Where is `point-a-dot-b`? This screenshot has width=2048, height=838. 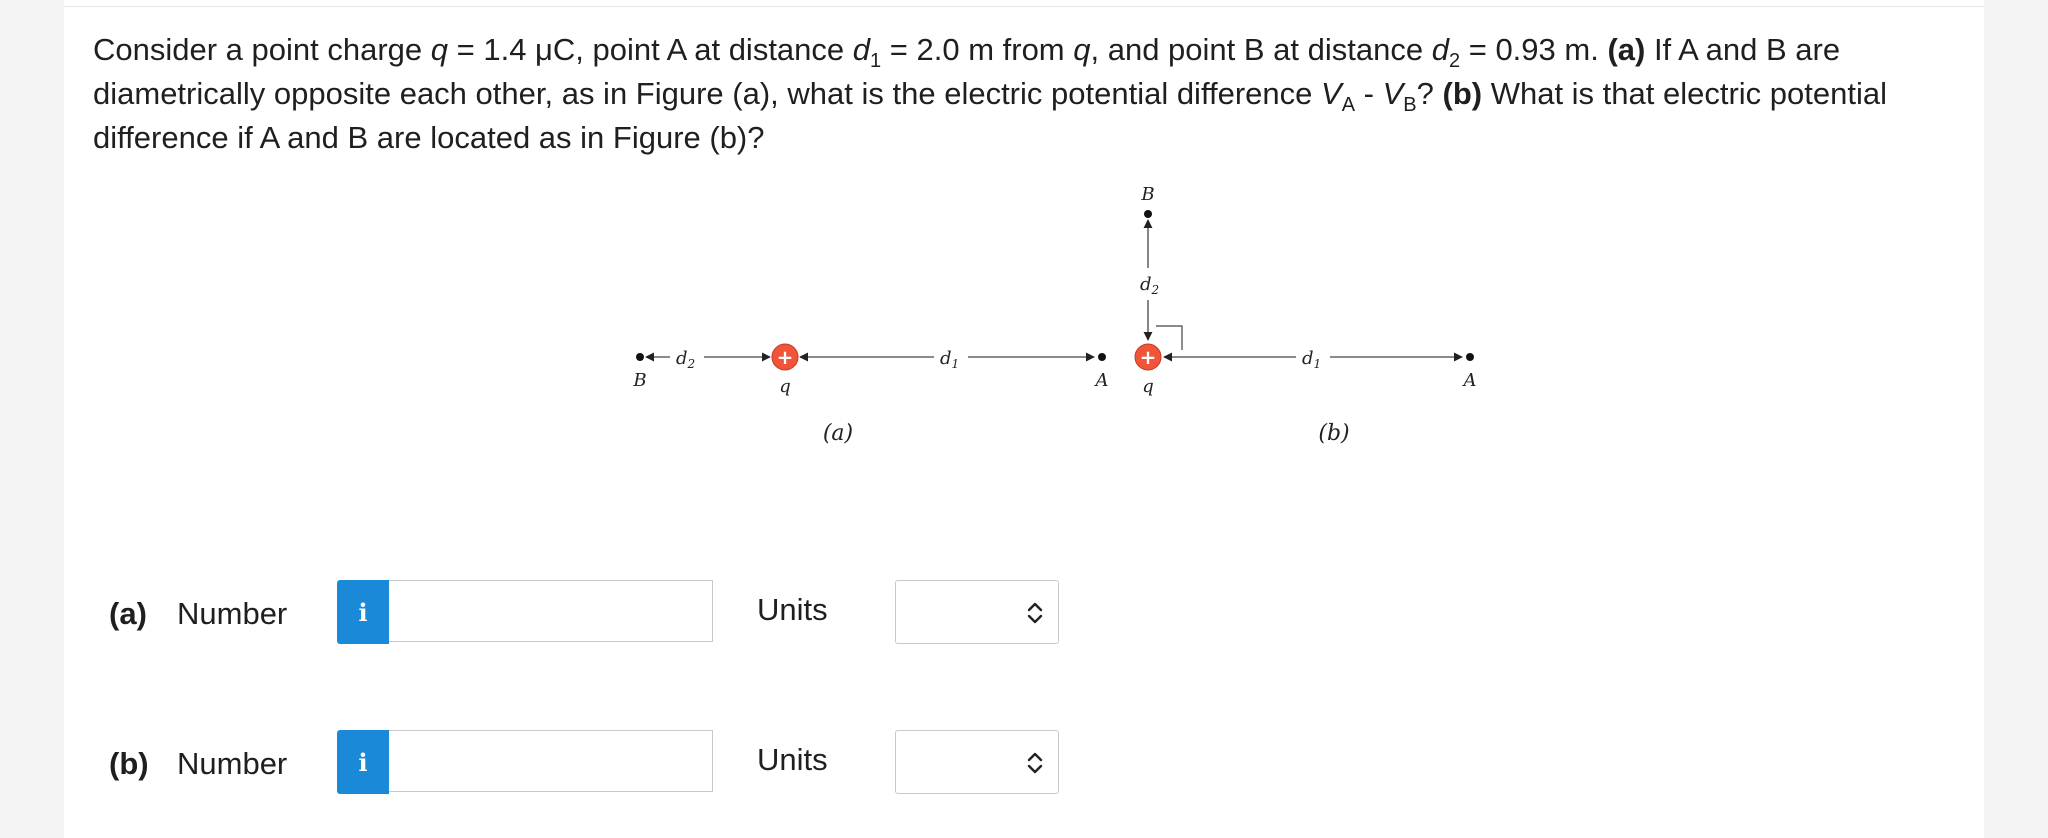 point-a-dot-b is located at coordinates (1470, 357).